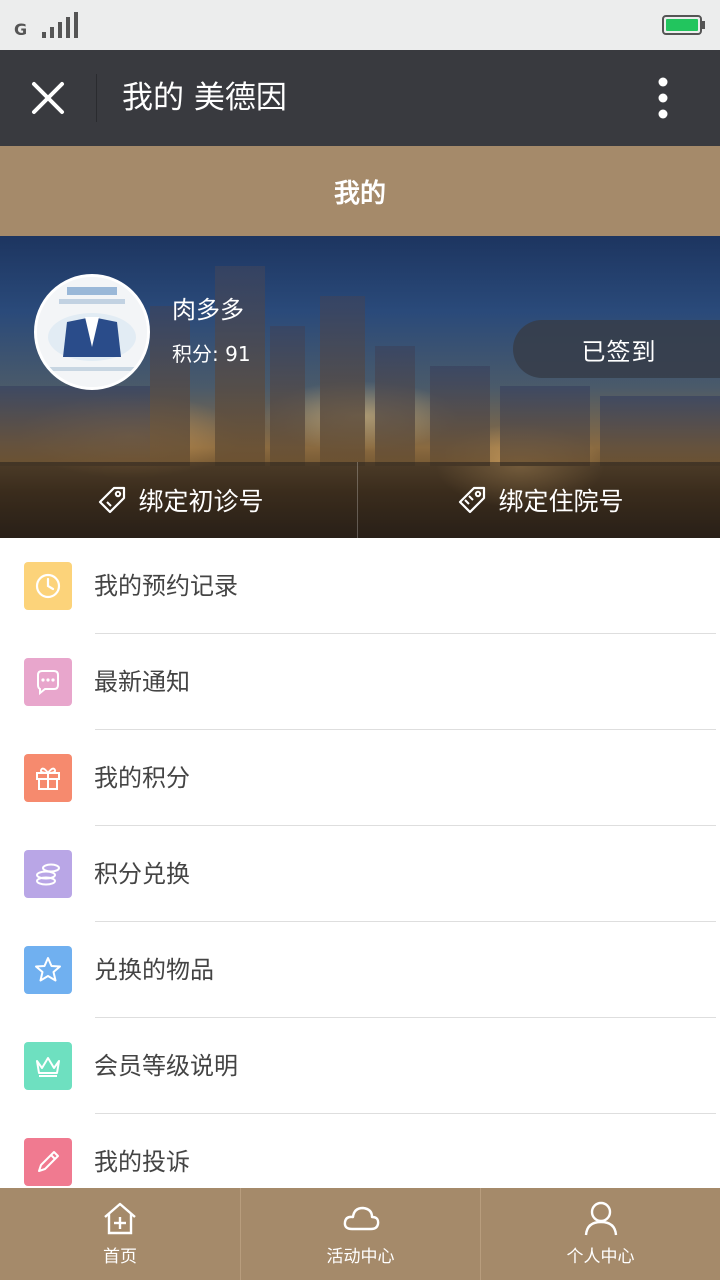 Image resolution: width=720 pixels, height=1280 pixels. I want to click on username: 肉多多, so click(208, 310).